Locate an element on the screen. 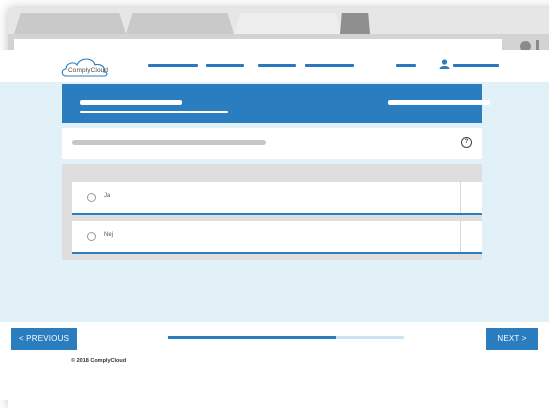  site-header: ComplyCloud is located at coordinates (274, 66).